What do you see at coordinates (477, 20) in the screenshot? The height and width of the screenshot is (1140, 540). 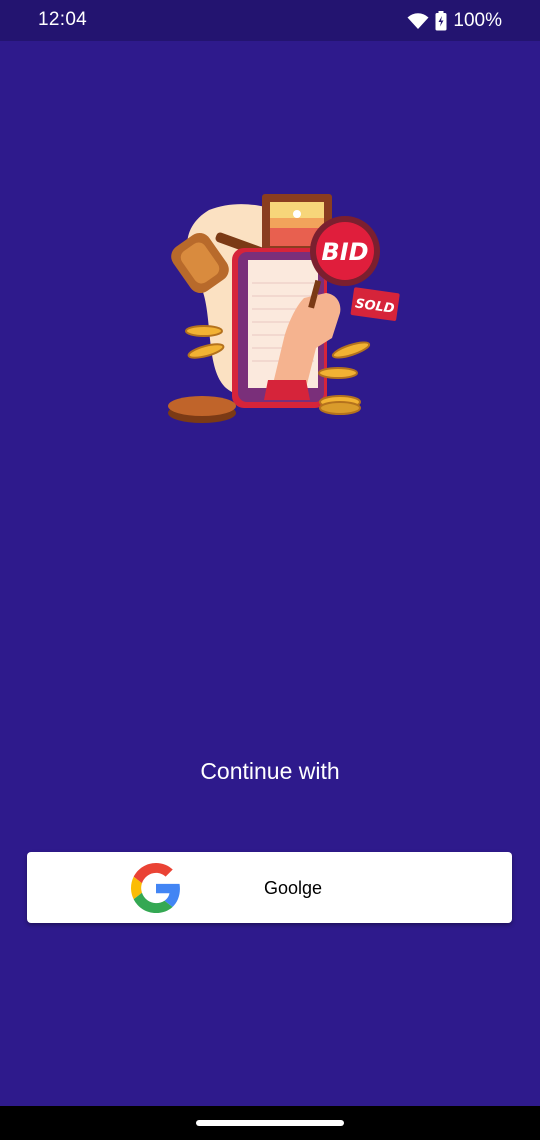 I see `battery-percent: 100%` at bounding box center [477, 20].